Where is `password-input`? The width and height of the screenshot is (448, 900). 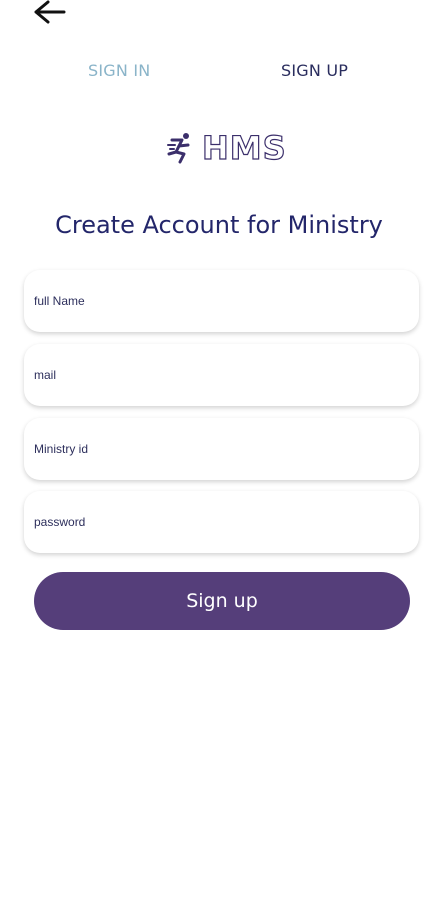
password-input is located at coordinates (219, 522).